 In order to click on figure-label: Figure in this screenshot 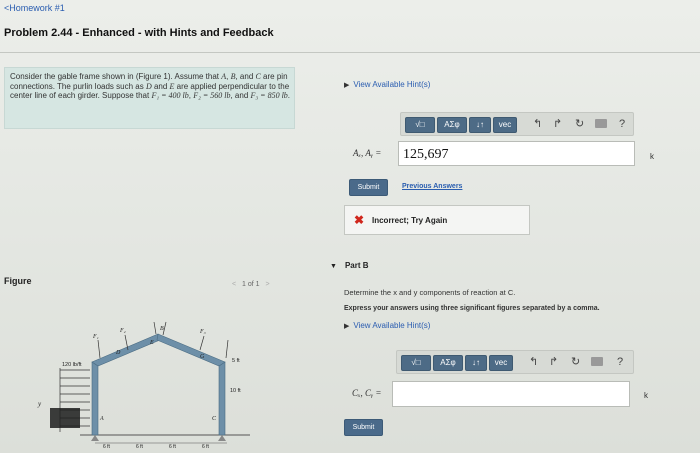, I will do `click(18, 281)`.